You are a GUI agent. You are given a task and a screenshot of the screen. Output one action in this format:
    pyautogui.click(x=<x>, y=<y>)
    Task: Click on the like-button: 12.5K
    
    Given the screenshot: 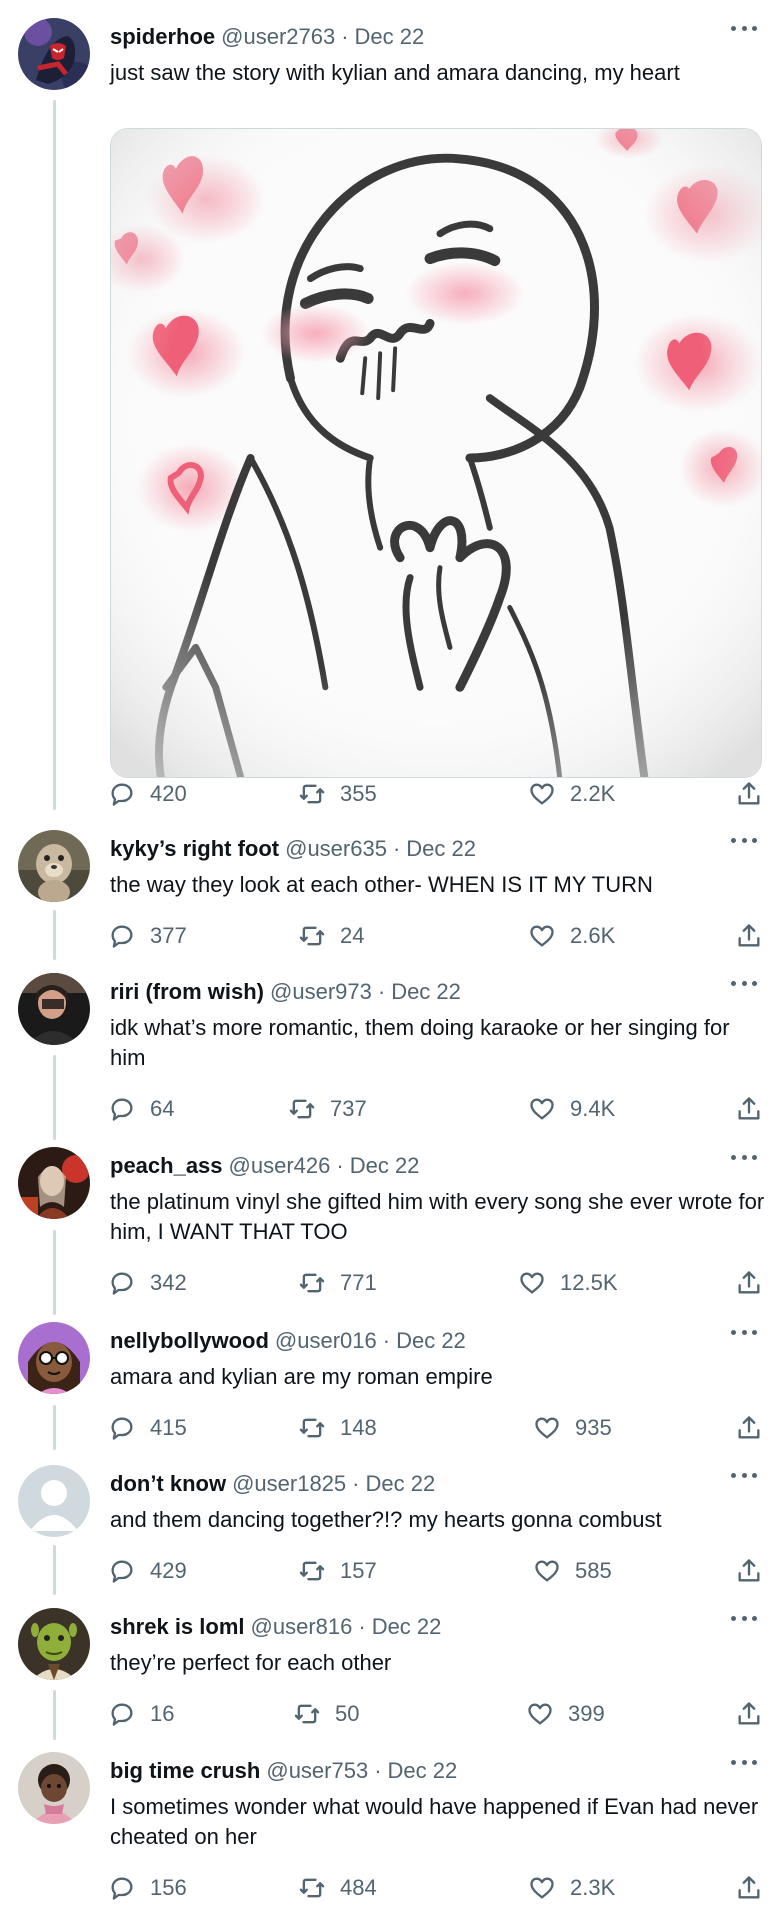 What is the action you would take?
    pyautogui.click(x=568, y=1283)
    